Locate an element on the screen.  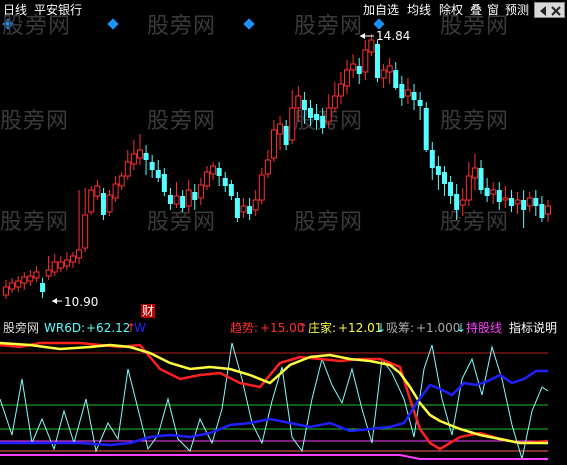
finance-badge: 财 is located at coordinates (148, 311).